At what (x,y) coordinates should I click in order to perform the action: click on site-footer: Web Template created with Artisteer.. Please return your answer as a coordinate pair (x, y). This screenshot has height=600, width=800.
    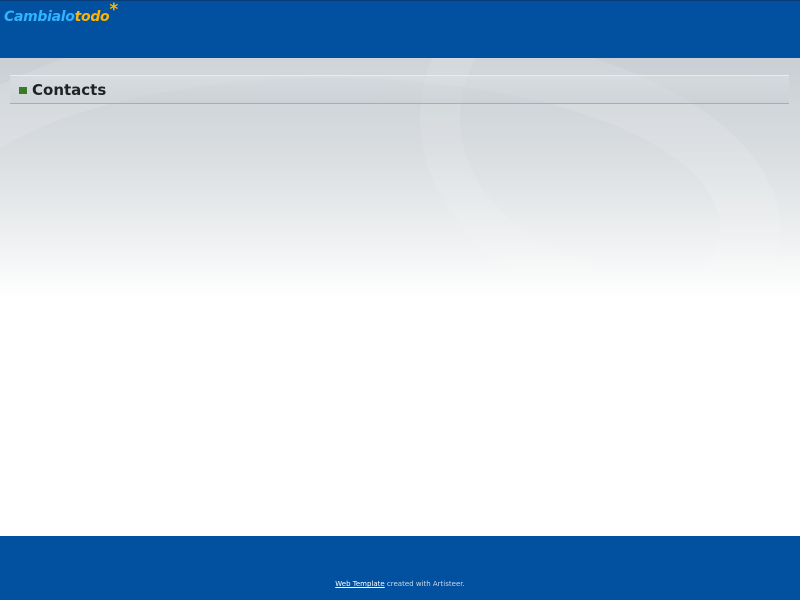
    Looking at the image, I should click on (400, 568).